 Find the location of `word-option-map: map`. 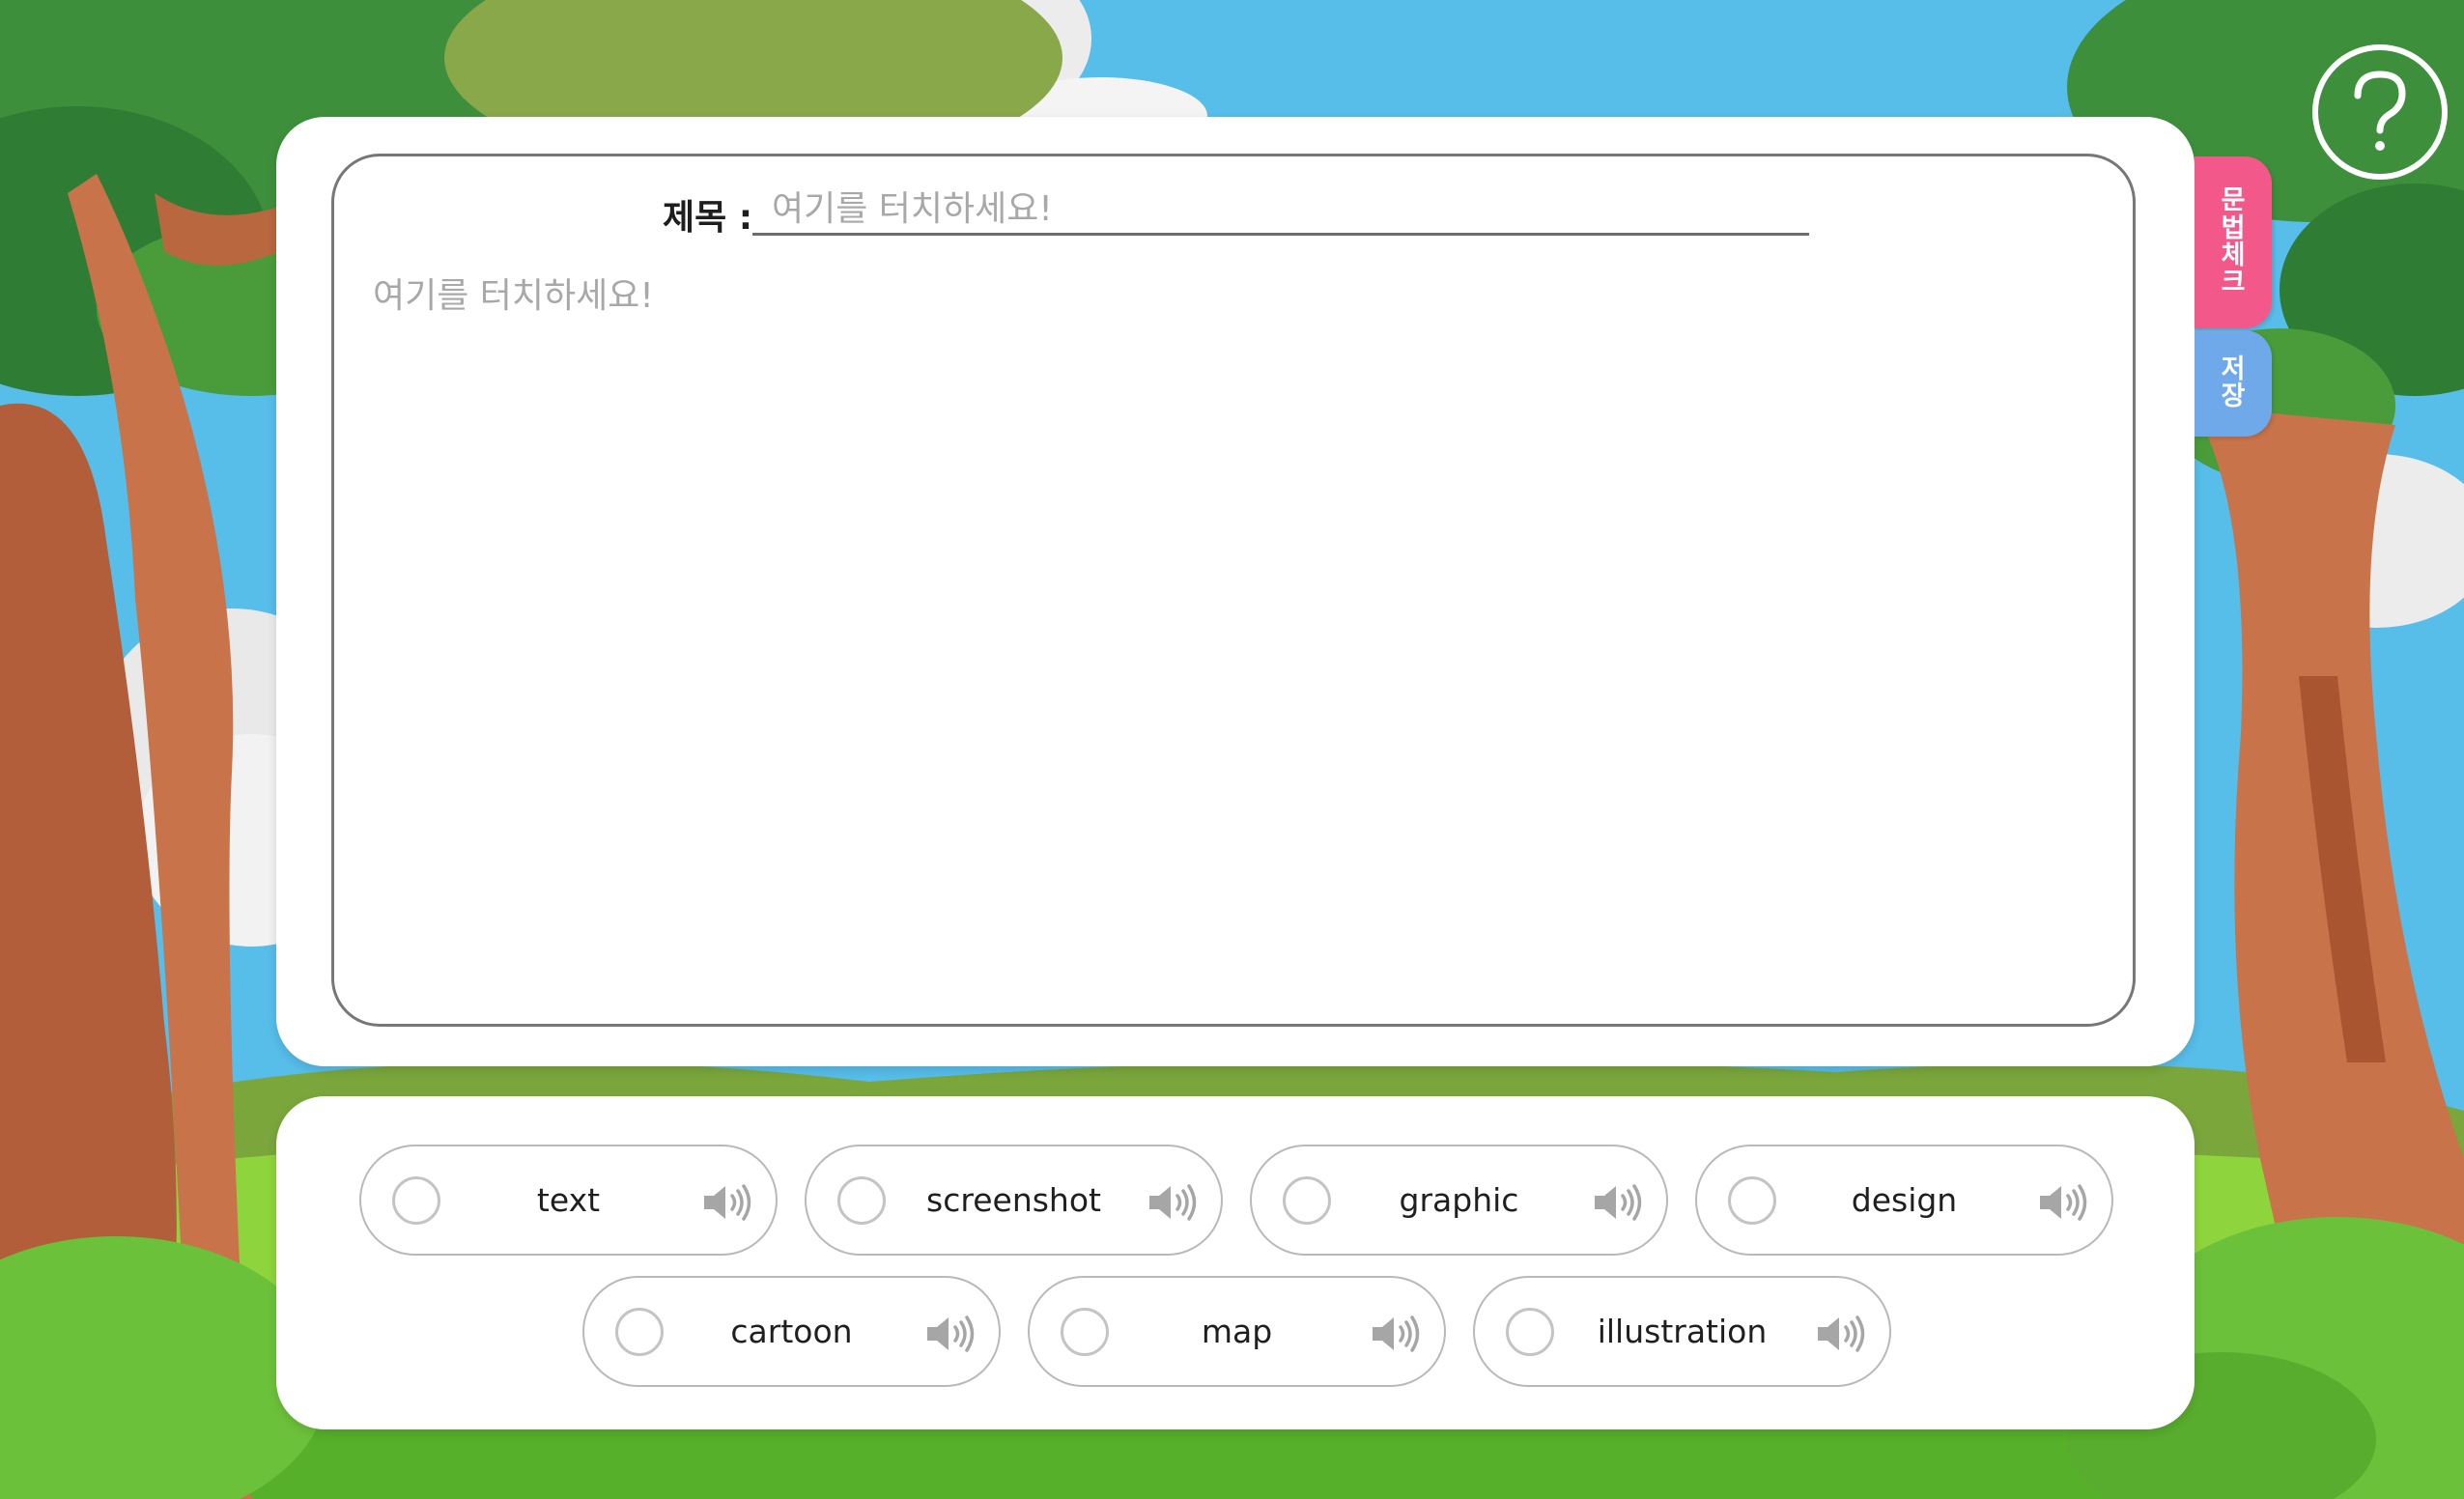

word-option-map: map is located at coordinates (1237, 1331).